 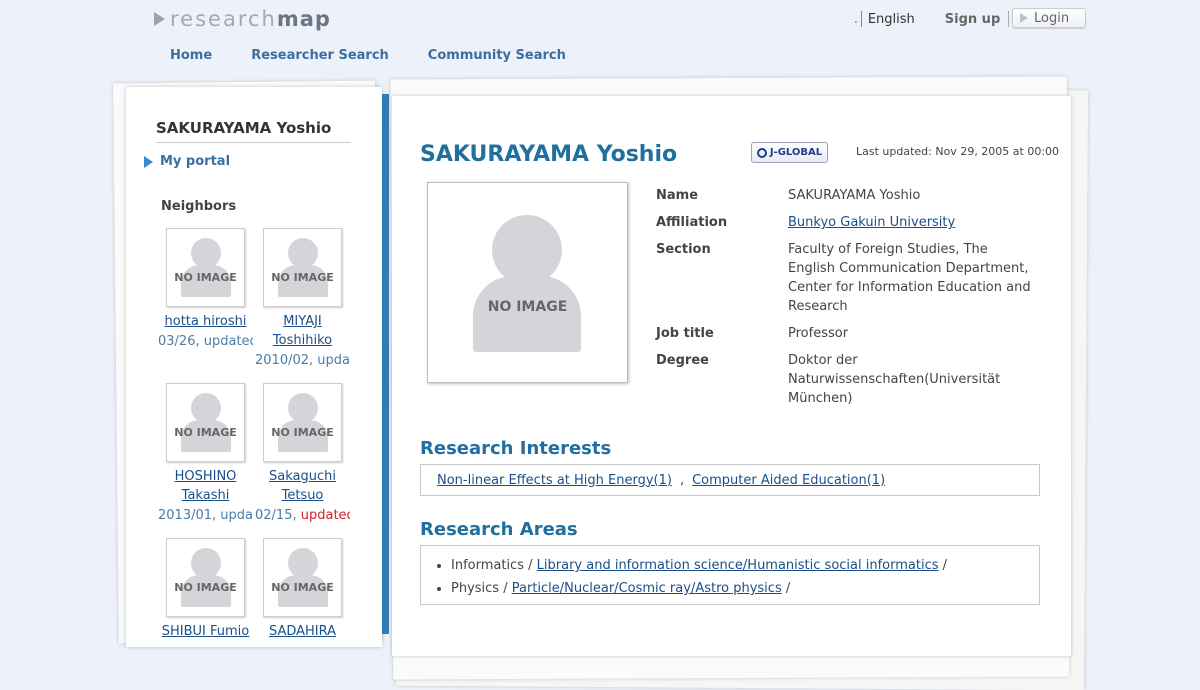 I want to click on jglobal-label: J-GLOBAL, so click(x=796, y=152).